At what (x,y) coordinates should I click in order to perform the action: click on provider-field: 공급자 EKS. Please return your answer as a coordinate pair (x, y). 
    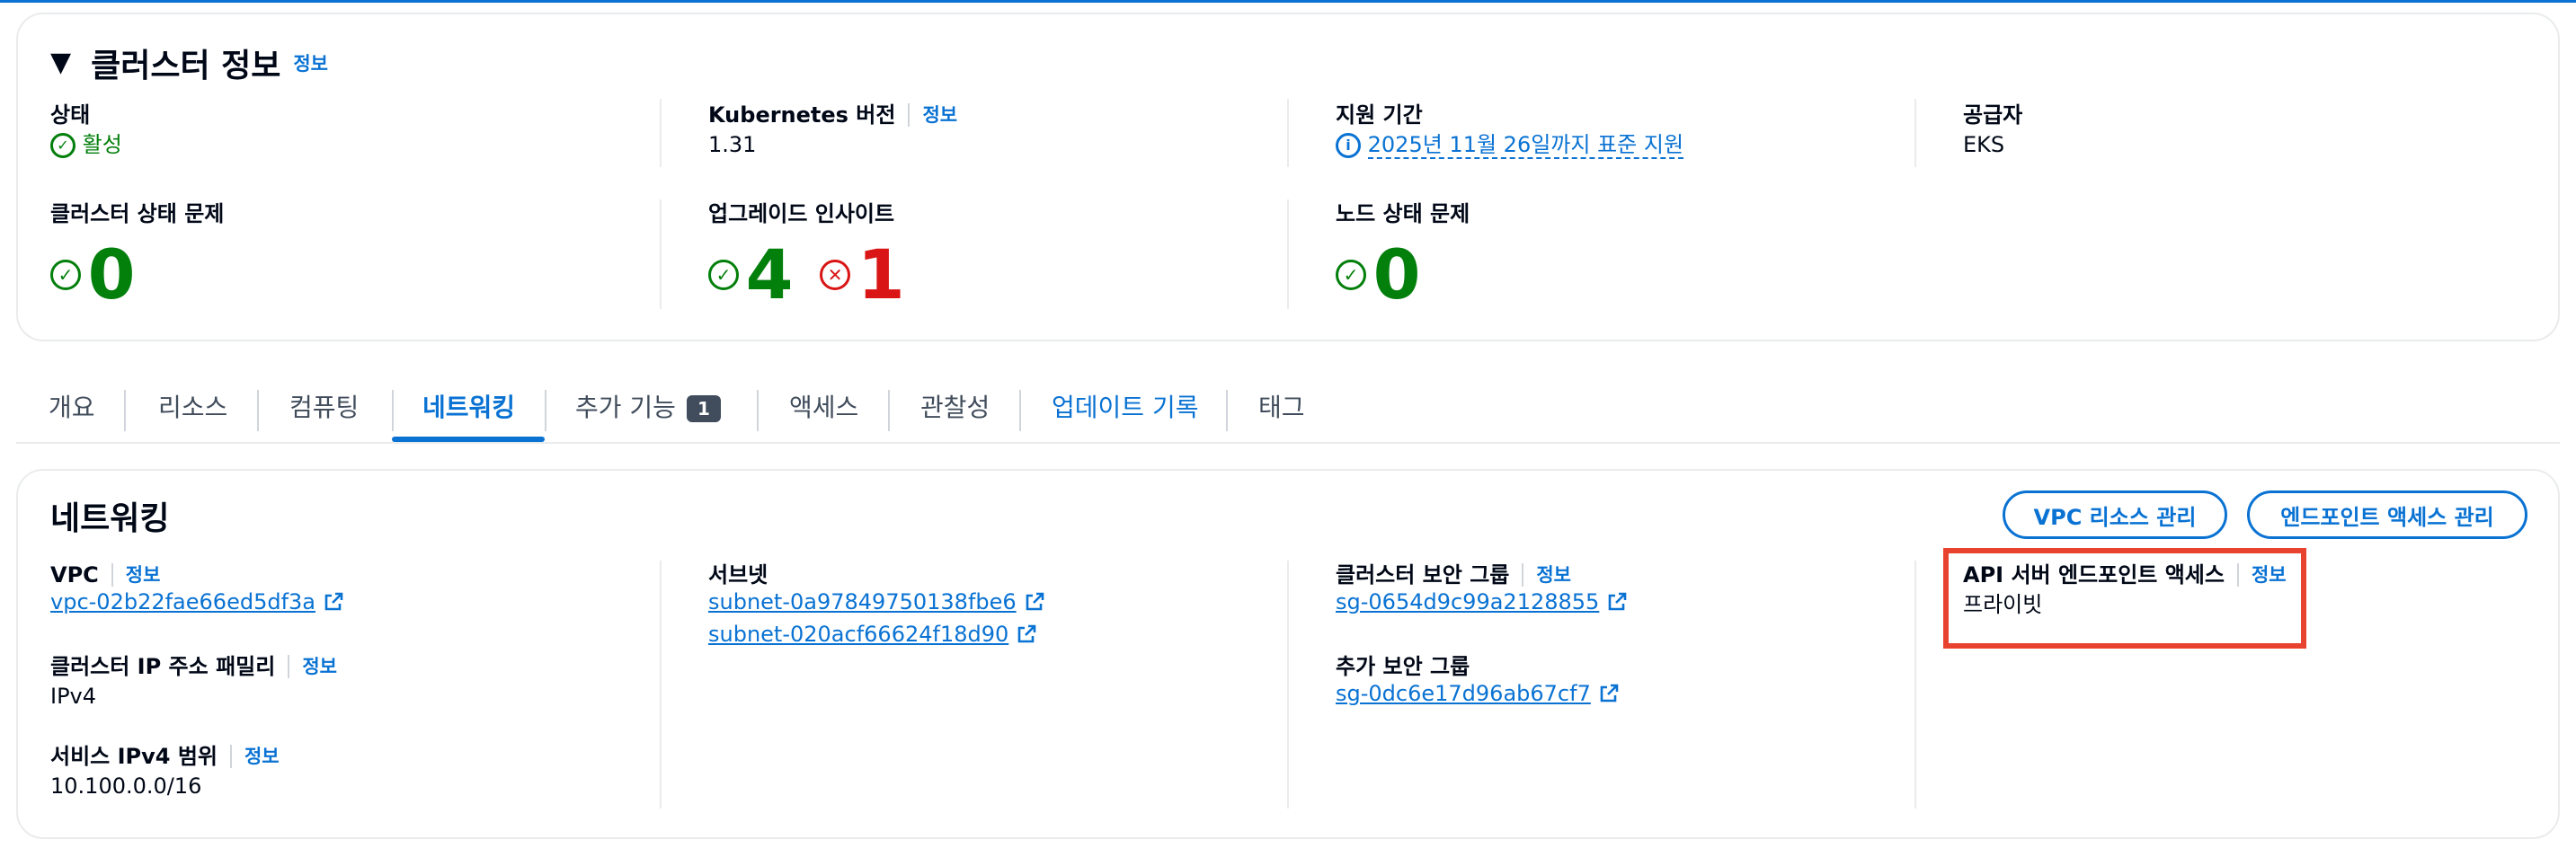
    Looking at the image, I should click on (1992, 130).